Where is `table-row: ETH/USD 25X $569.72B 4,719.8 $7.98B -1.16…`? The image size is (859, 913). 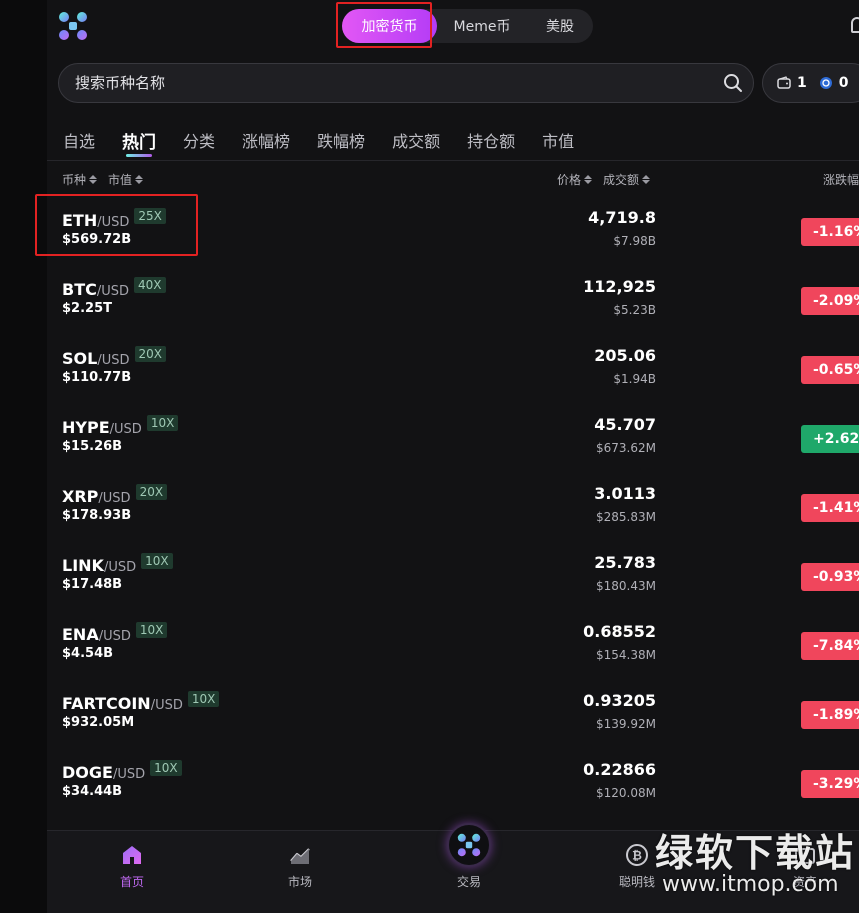 table-row: ETH/USD 25X $569.72B 4,719.8 $7.98B -1.16… is located at coordinates (453, 232).